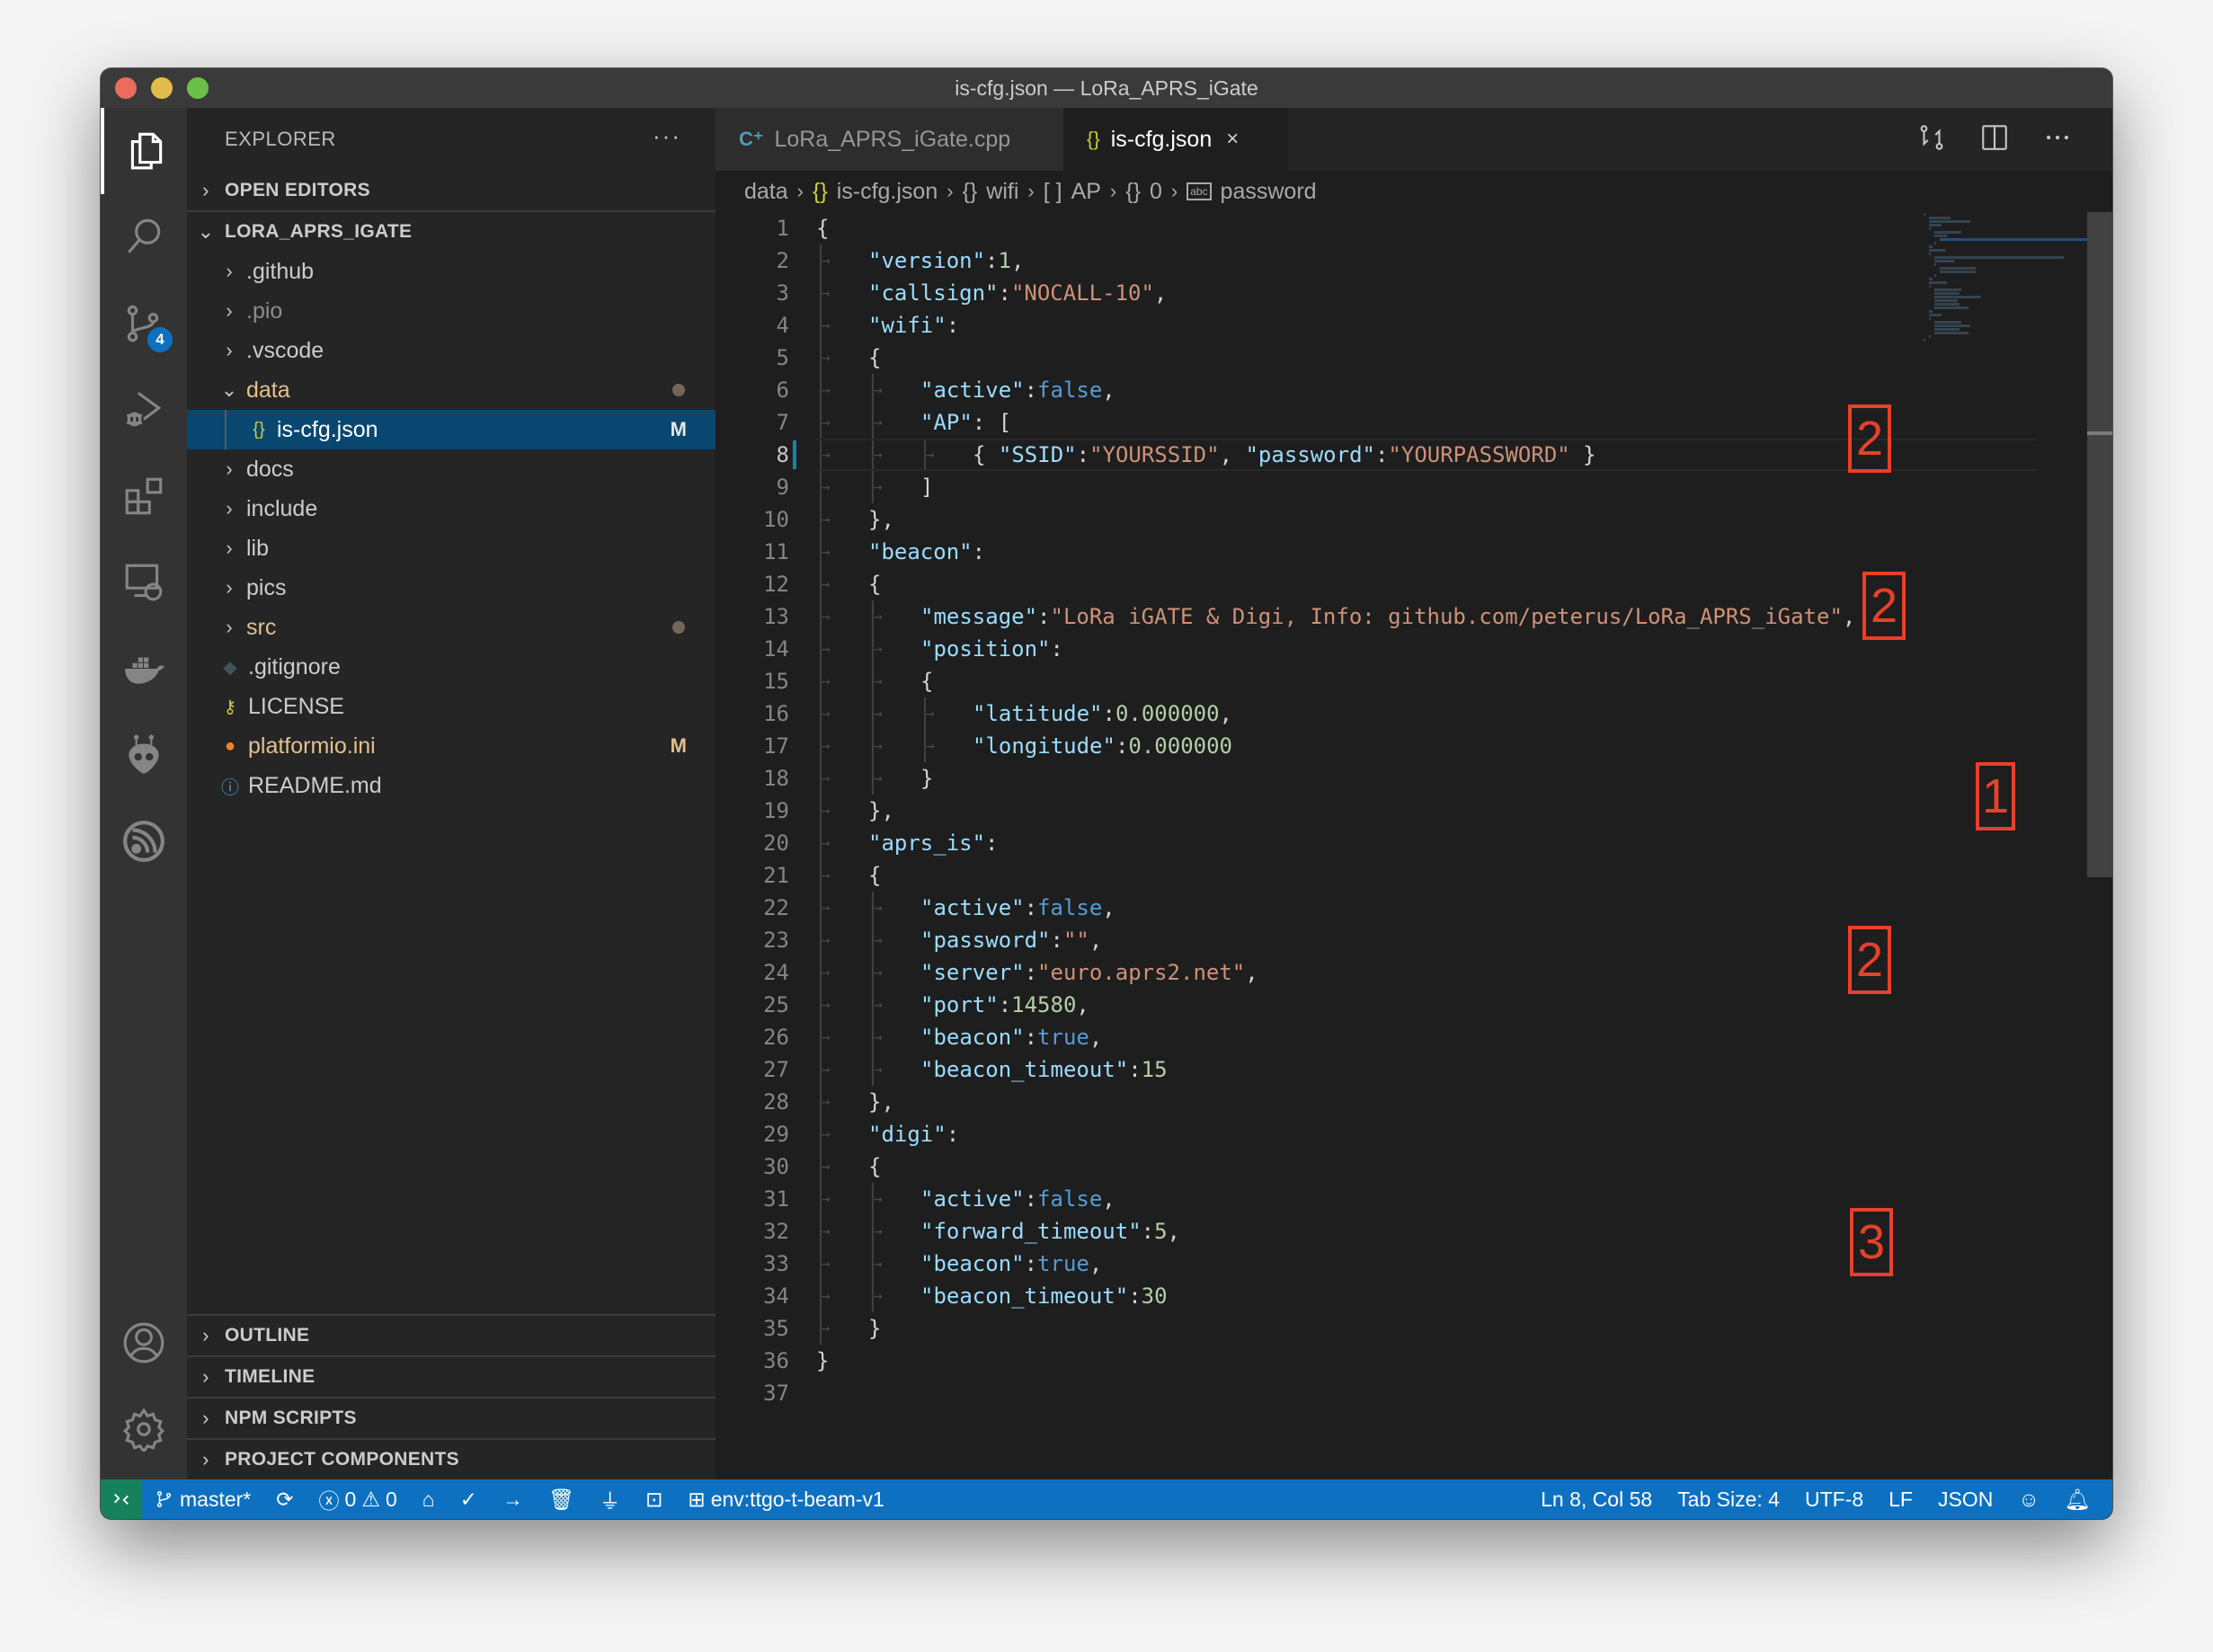  What do you see at coordinates (451, 667) in the screenshot?
I see `tree-item-gitignore: ◆ .gitignore` at bounding box center [451, 667].